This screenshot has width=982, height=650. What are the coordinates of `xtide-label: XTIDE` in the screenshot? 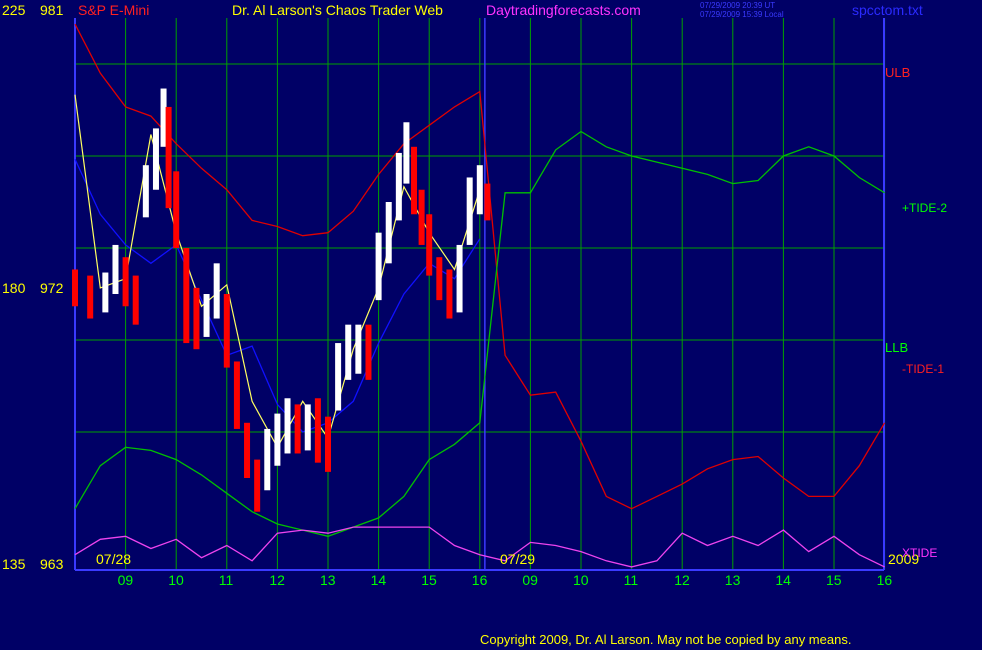 It's located at (920, 553).